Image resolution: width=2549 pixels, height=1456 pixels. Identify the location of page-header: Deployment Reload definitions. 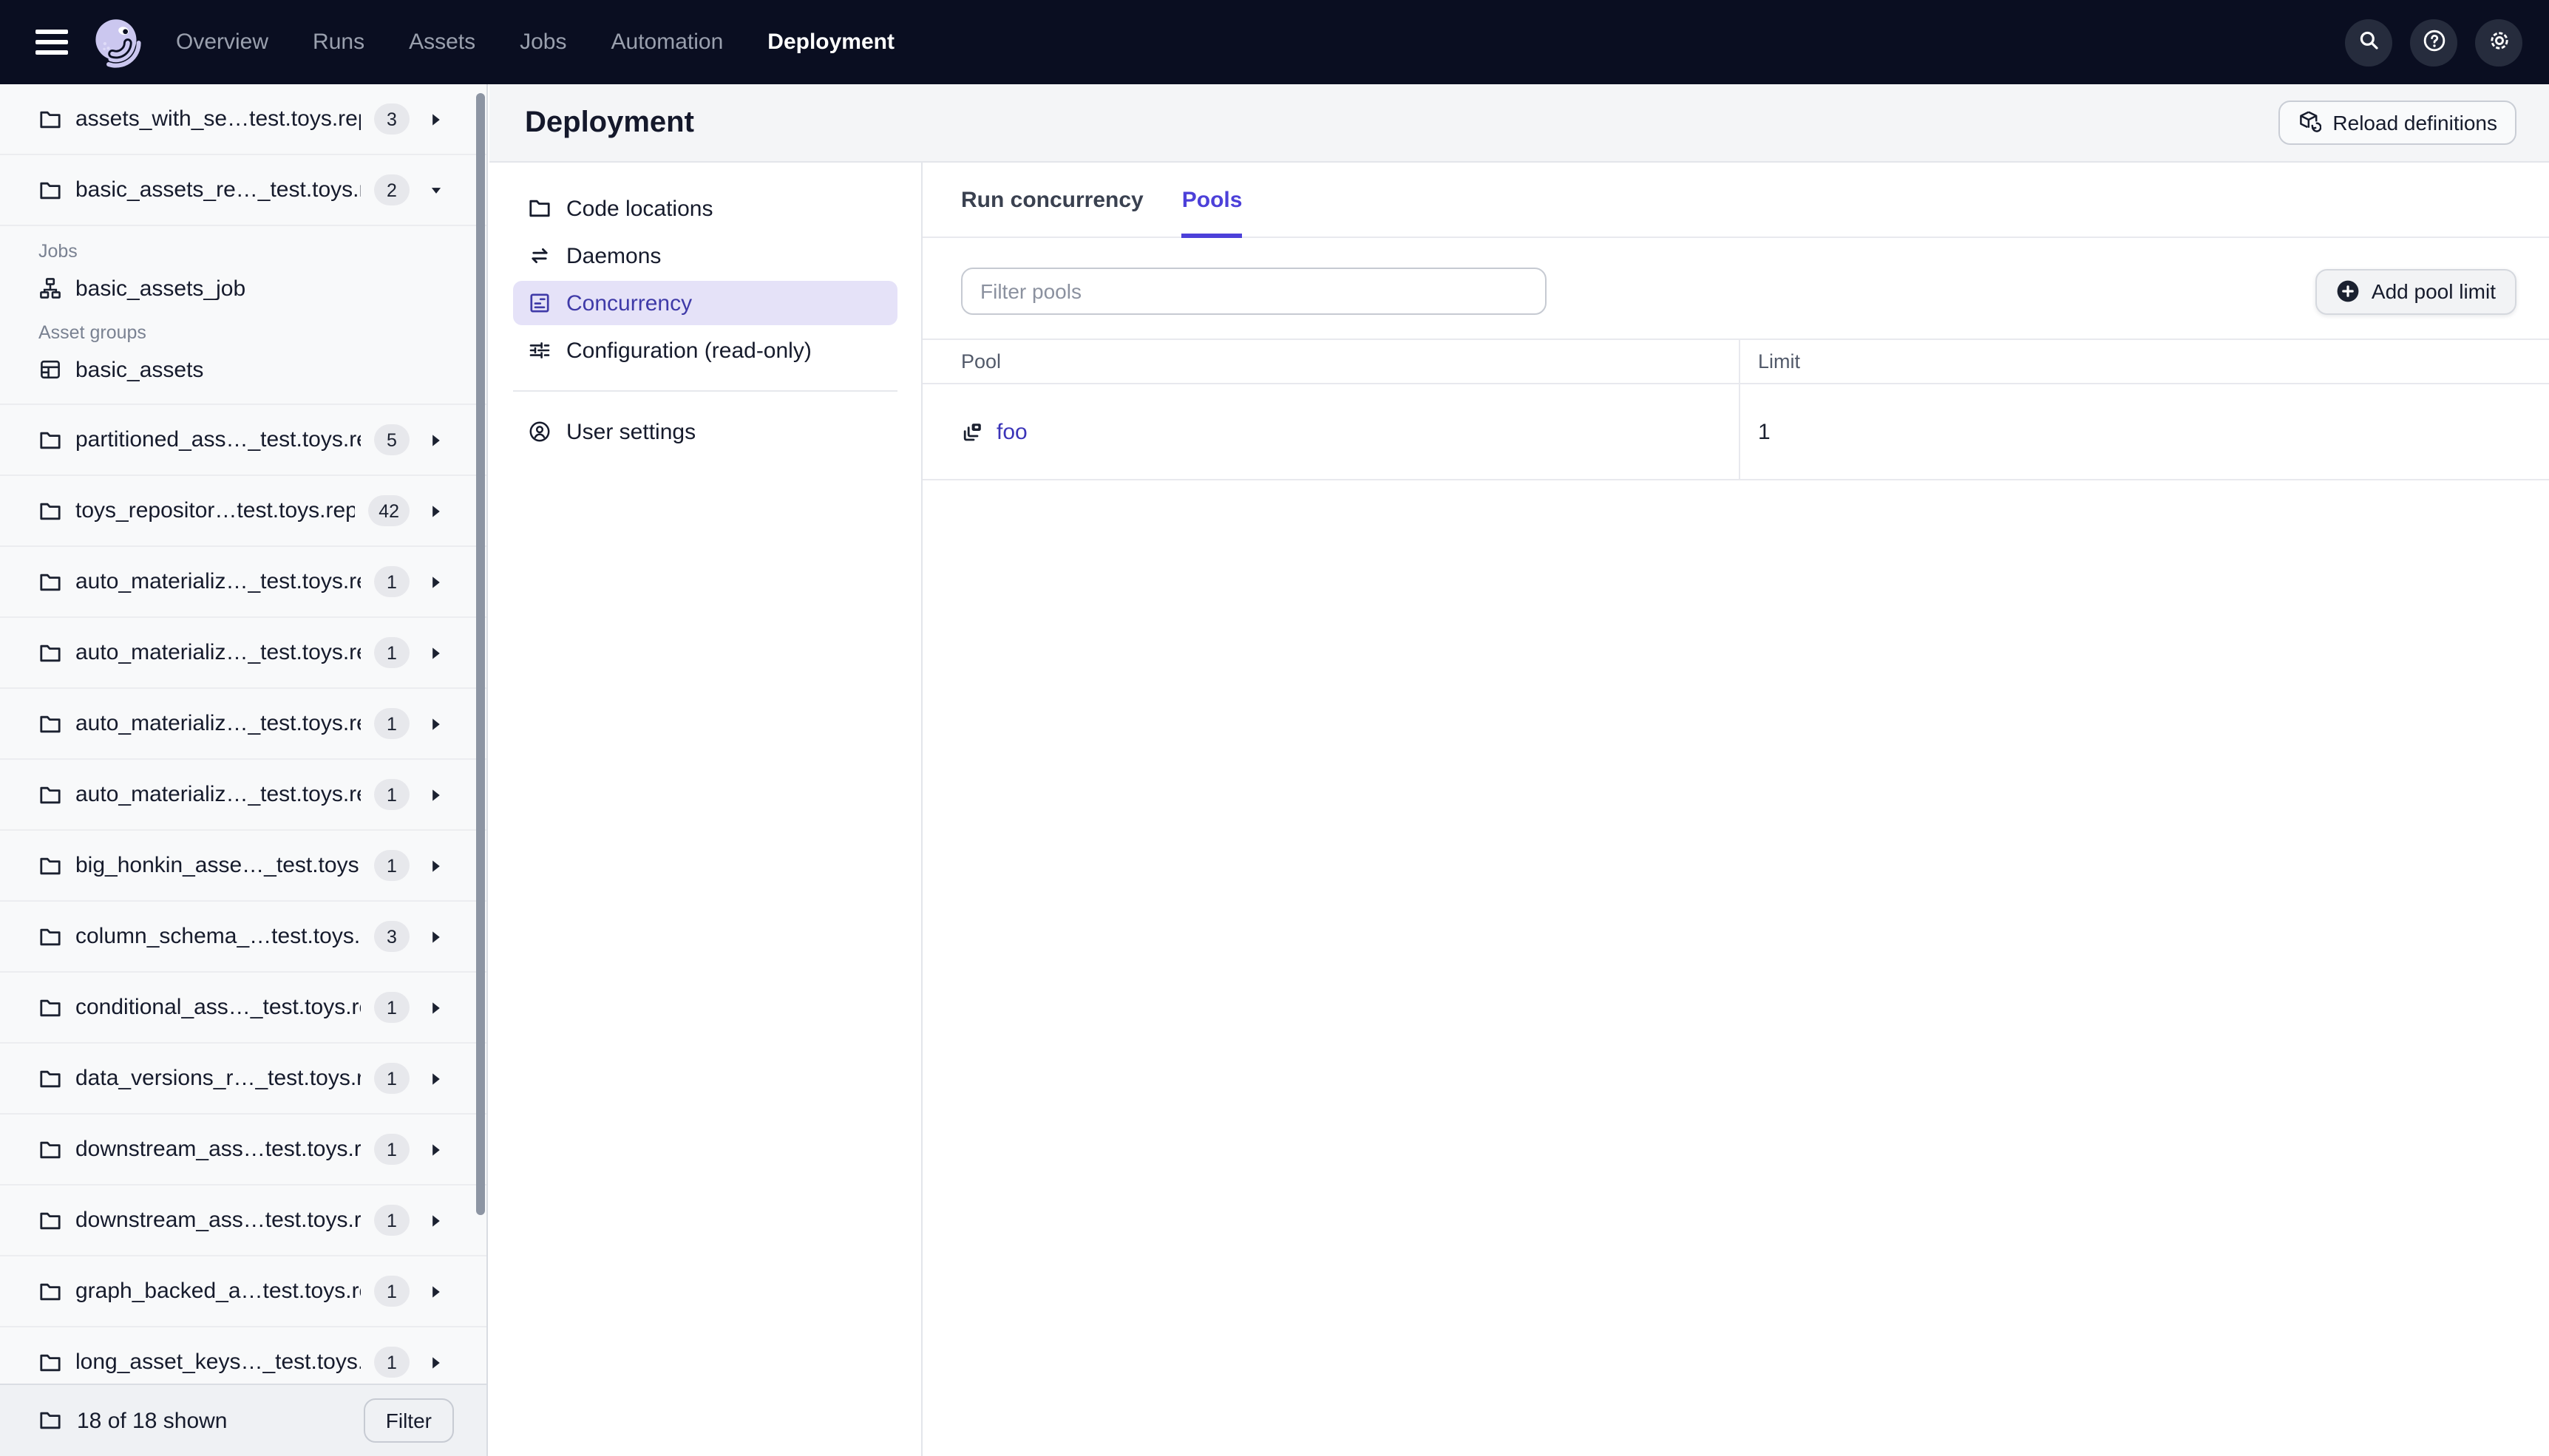
(1519, 124).